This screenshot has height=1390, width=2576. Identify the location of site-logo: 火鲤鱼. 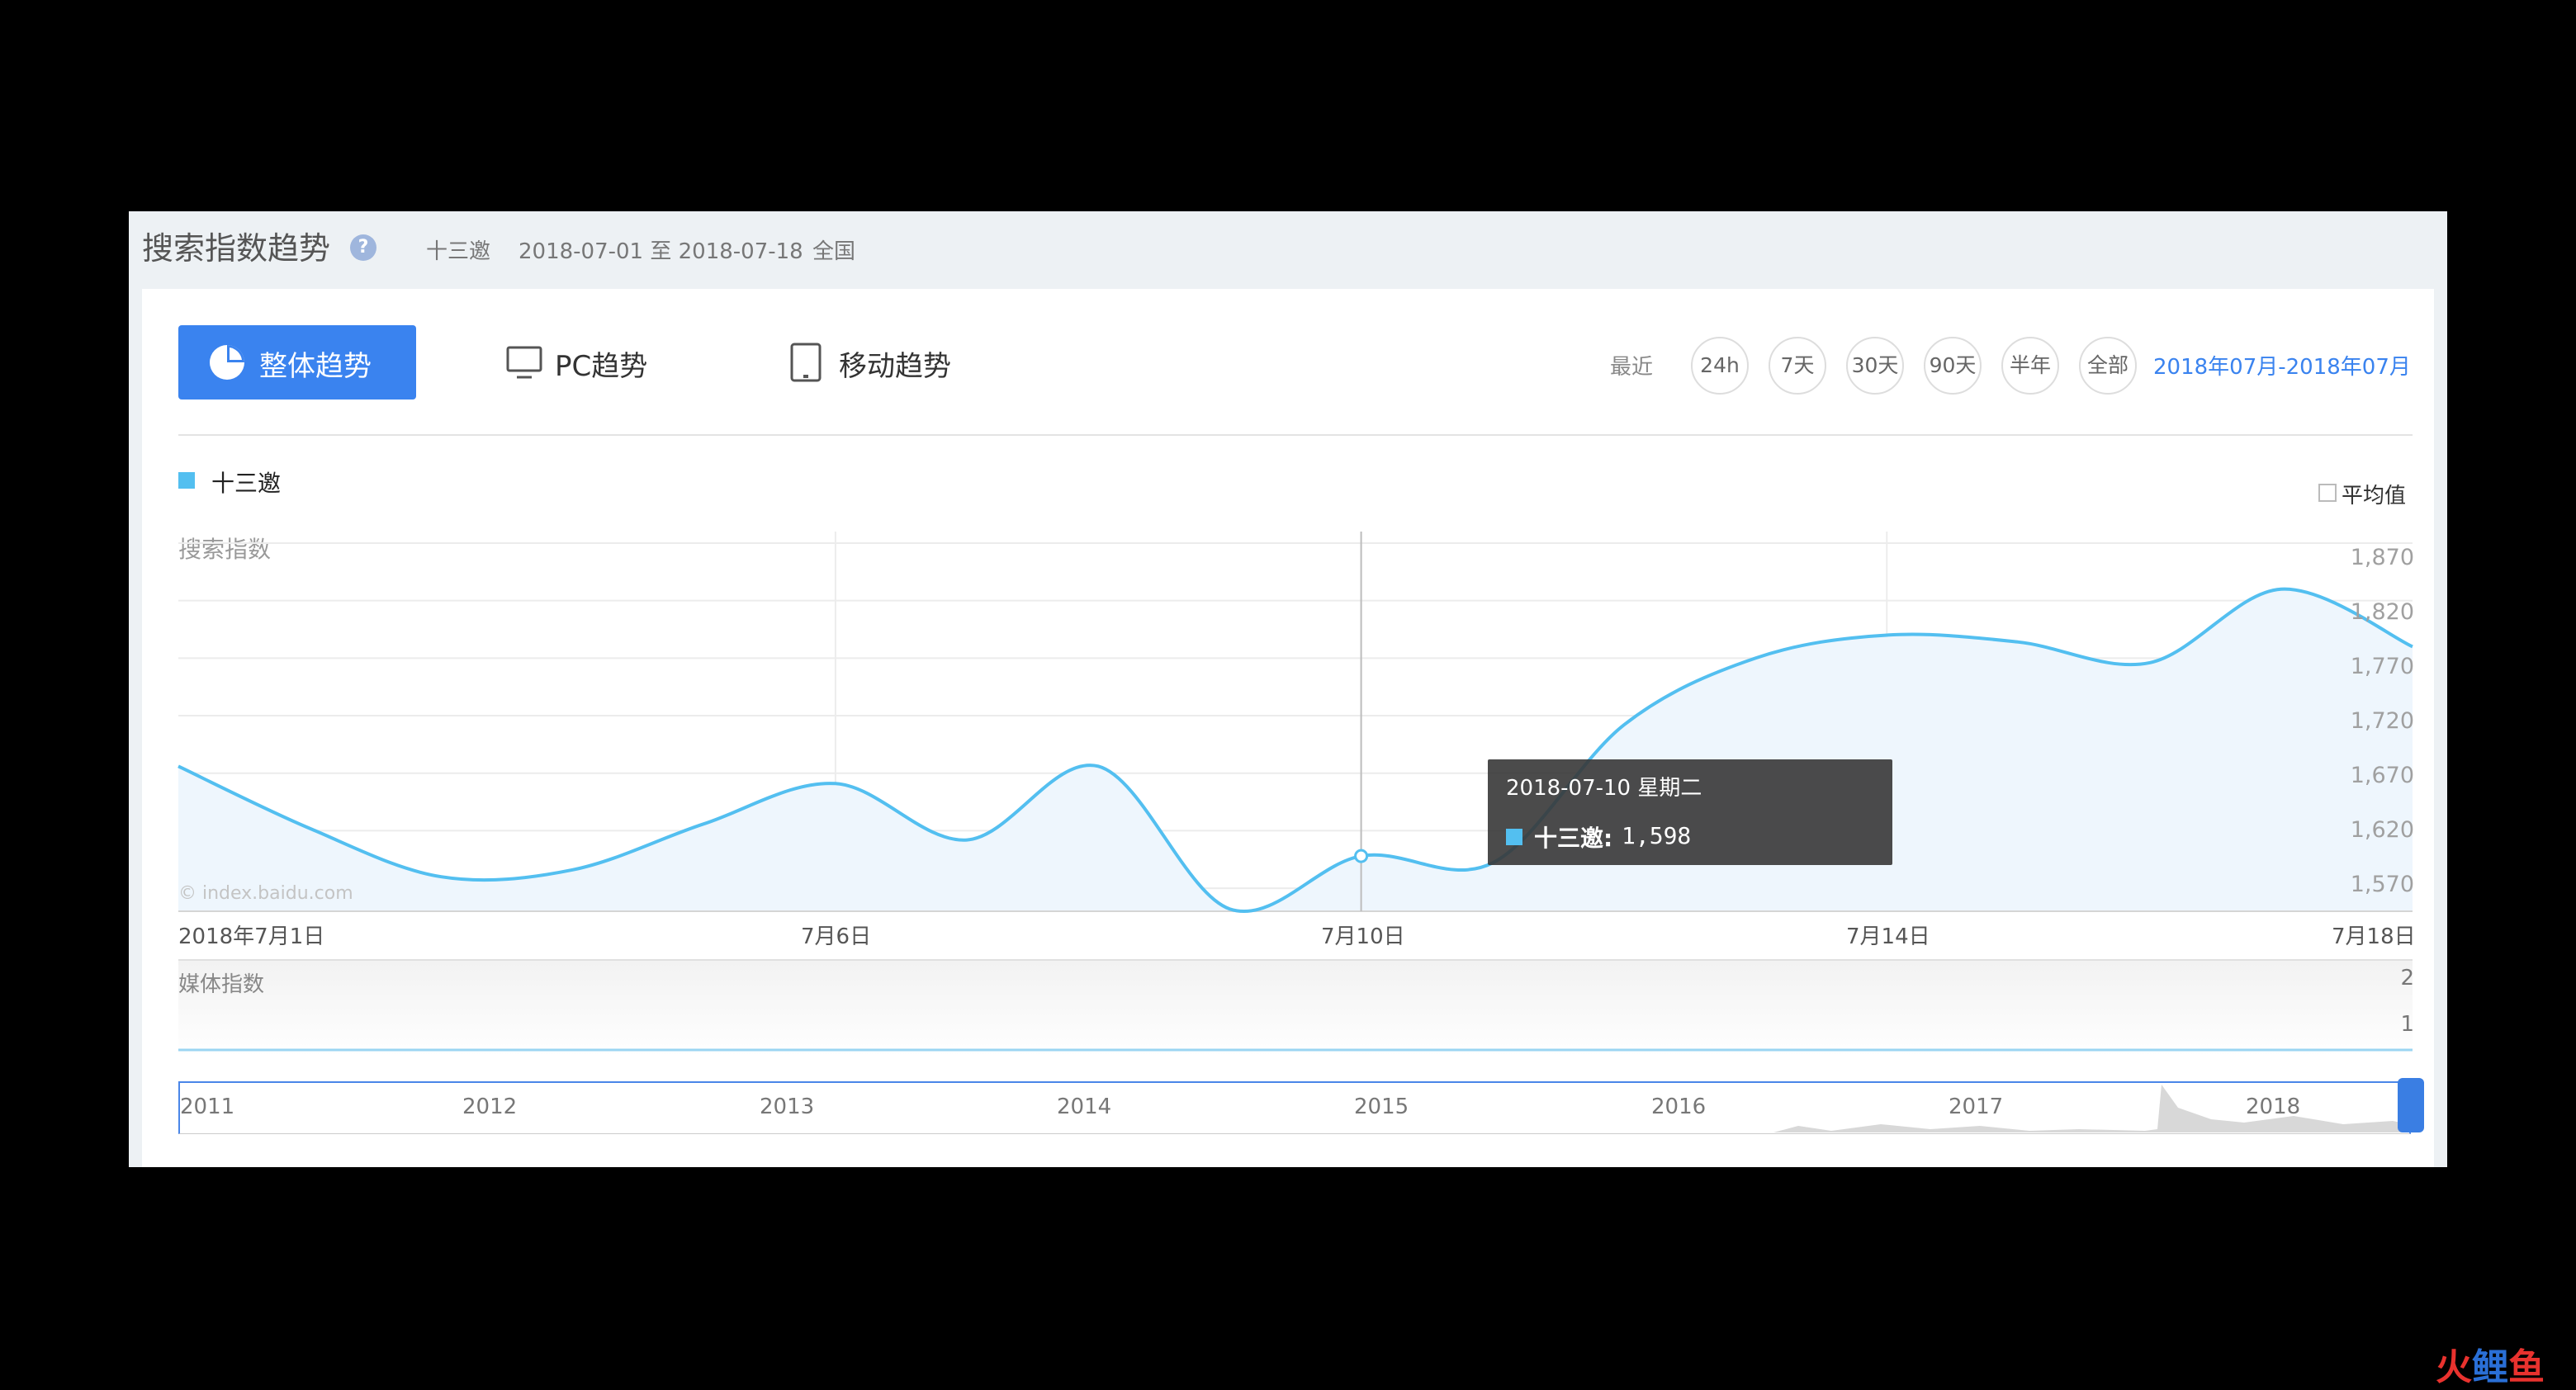
(2490, 1363).